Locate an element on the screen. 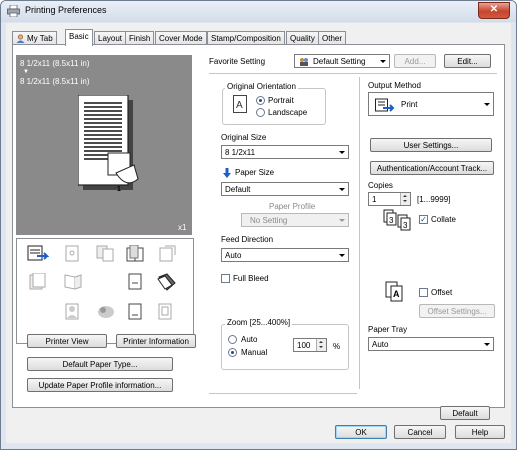 This screenshot has width=517, height=450. document-preview-icon is located at coordinates (108, 142).